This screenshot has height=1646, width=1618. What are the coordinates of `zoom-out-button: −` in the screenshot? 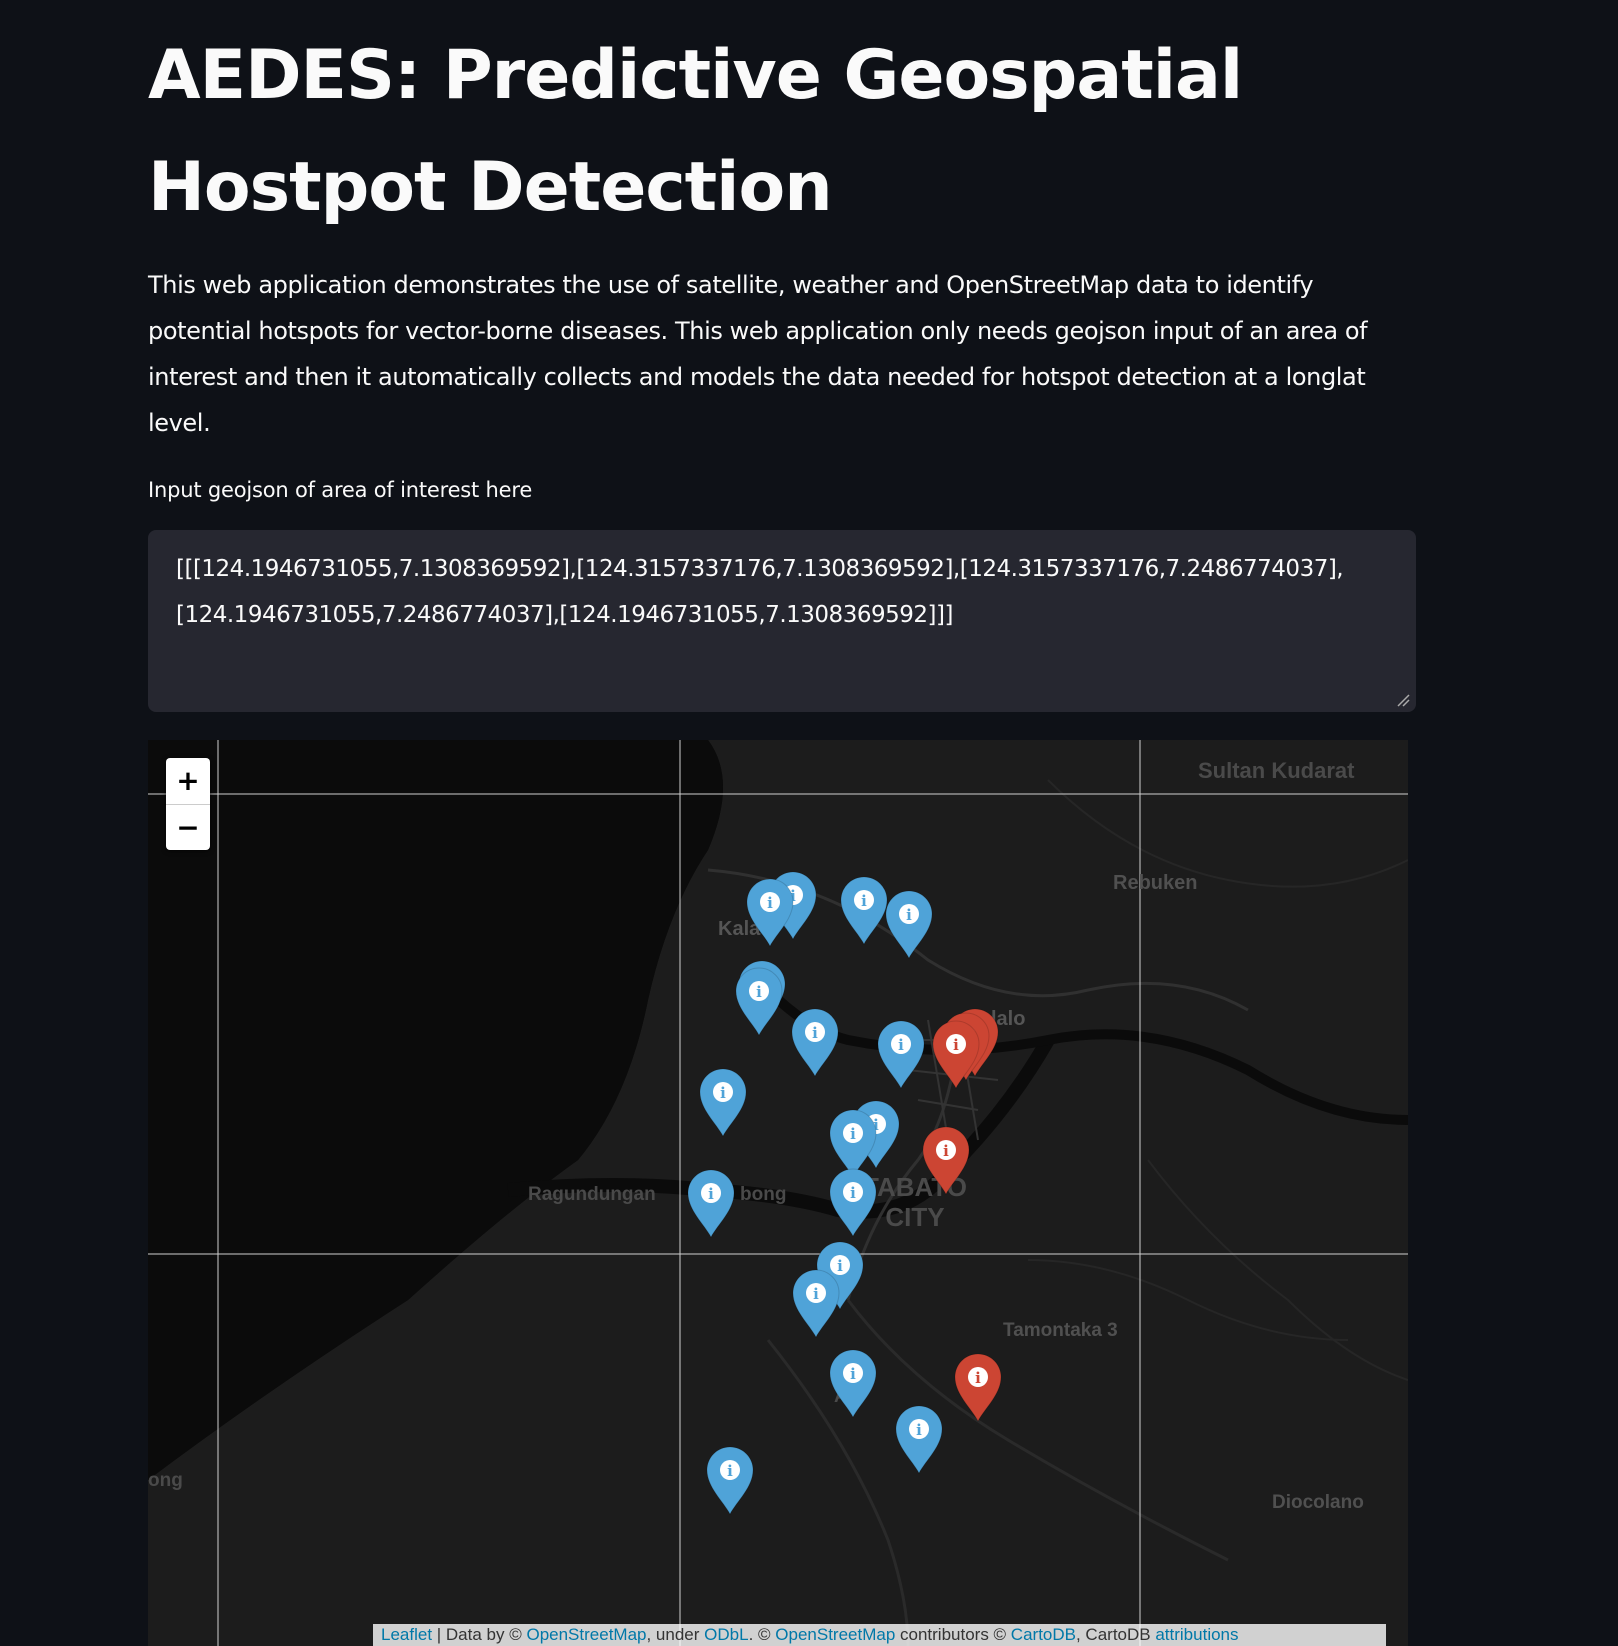 It's located at (188, 828).